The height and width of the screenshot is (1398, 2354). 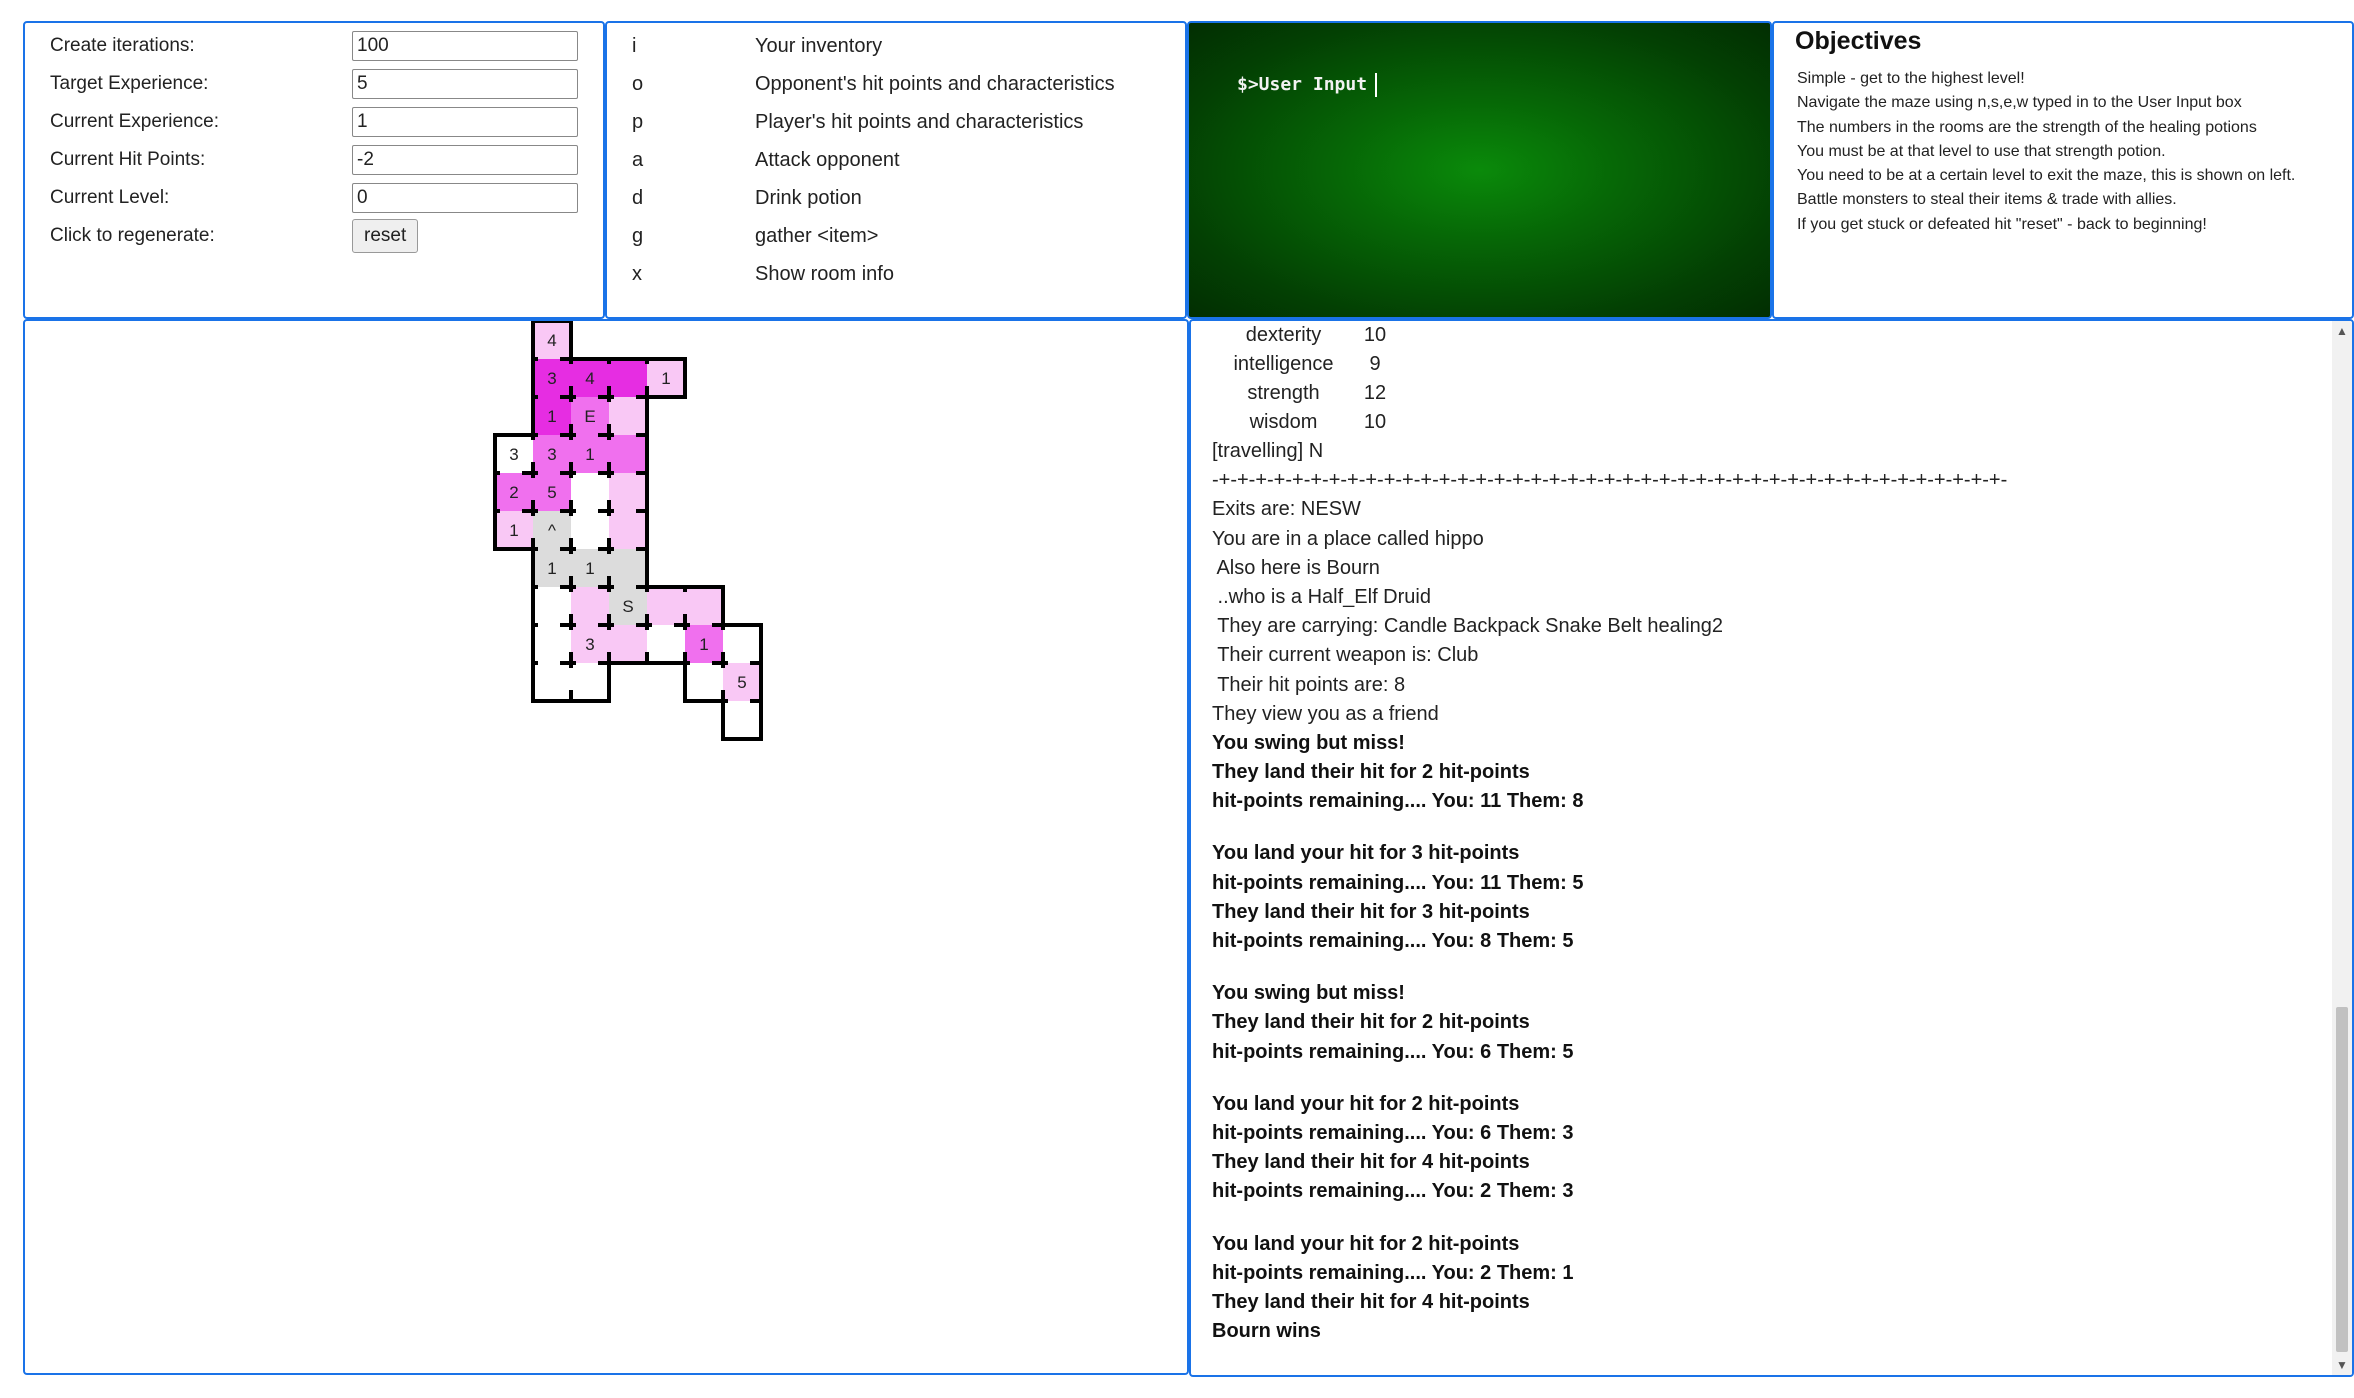 What do you see at coordinates (1911, 78) in the screenshot?
I see `objective-item: Simple - get to the highest level!` at bounding box center [1911, 78].